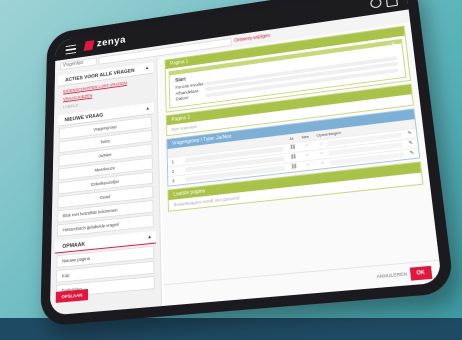 This screenshot has width=462, height=340. Describe the element at coordinates (305, 136) in the screenshot. I see `grid-header-no: Nee` at that location.